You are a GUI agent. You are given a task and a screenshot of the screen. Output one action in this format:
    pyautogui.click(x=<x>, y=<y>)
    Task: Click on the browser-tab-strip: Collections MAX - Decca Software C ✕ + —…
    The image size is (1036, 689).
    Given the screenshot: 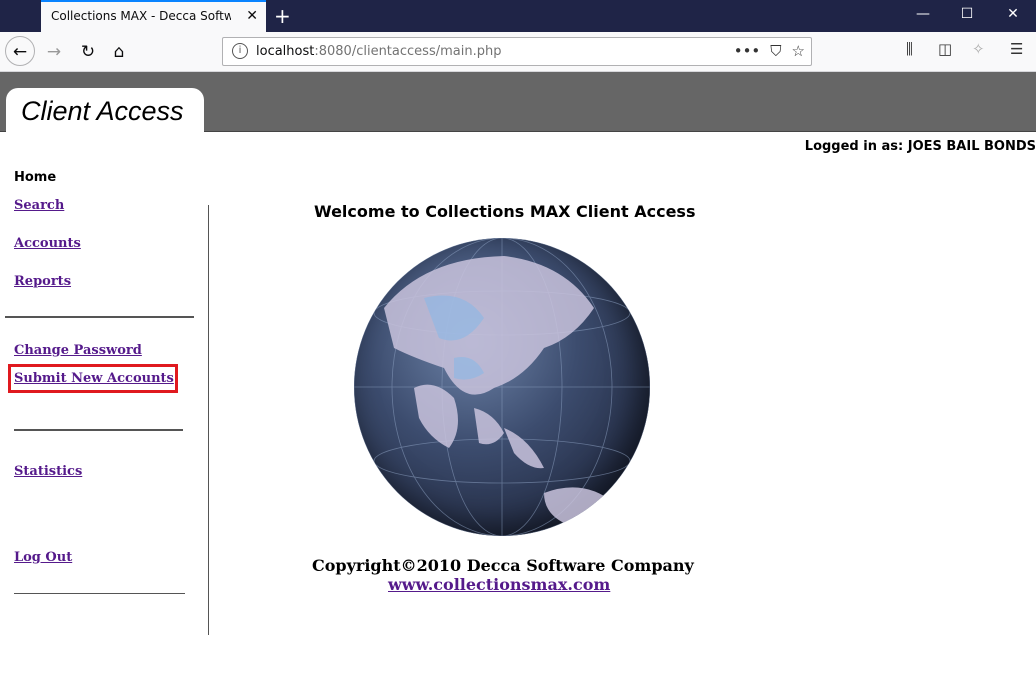 What is the action you would take?
    pyautogui.click(x=518, y=16)
    